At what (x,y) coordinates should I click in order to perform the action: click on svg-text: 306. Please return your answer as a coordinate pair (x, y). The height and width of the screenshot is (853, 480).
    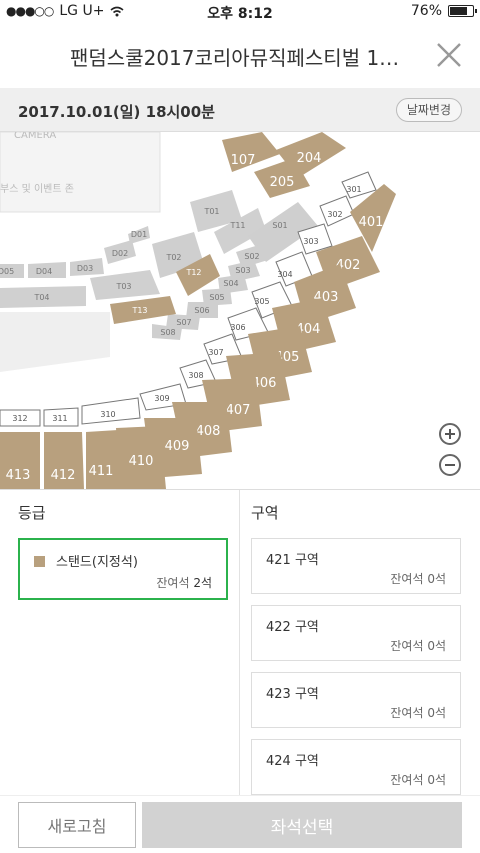
    Looking at the image, I should click on (237, 327).